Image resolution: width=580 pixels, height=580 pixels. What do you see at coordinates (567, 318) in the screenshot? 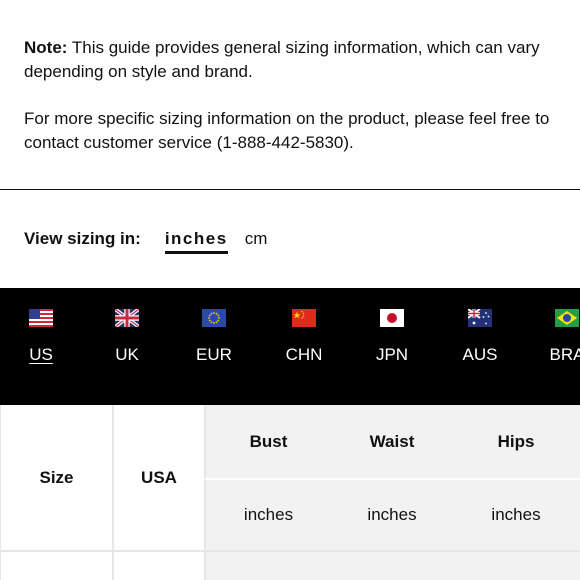
I see `brazil-flag-icon` at bounding box center [567, 318].